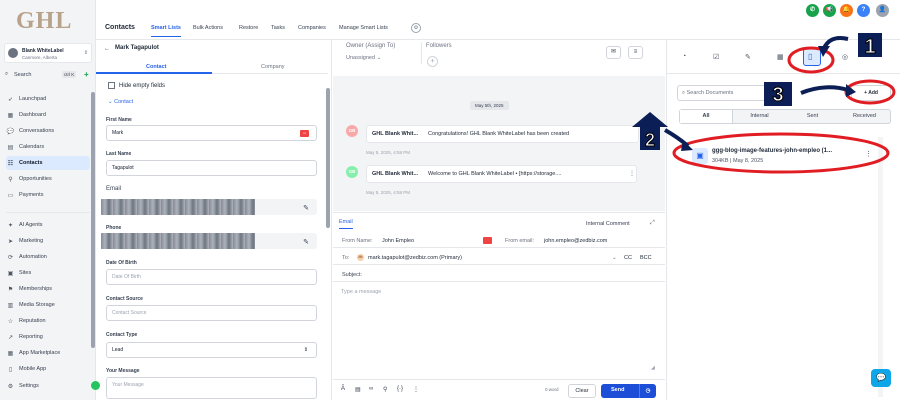 The width and height of the screenshot is (900, 401). Describe the element at coordinates (48, 289) in the screenshot. I see `sidebar-item-memberships: ⚑ Memberships` at that location.